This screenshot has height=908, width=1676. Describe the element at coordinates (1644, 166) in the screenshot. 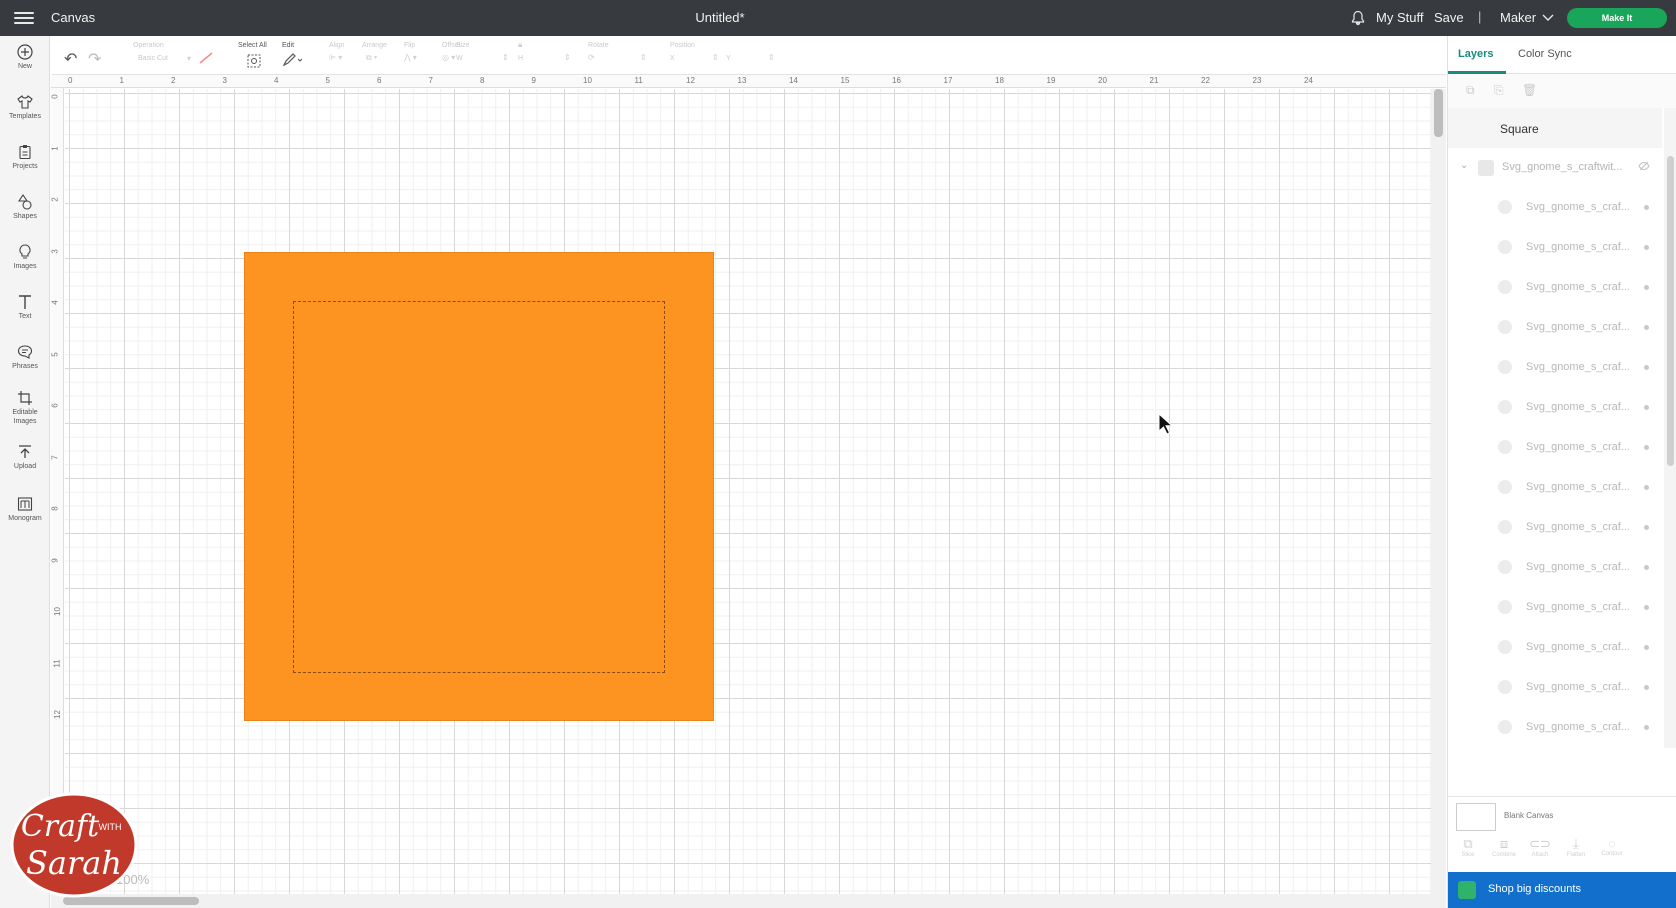

I see `eye-hidden-icon` at that location.